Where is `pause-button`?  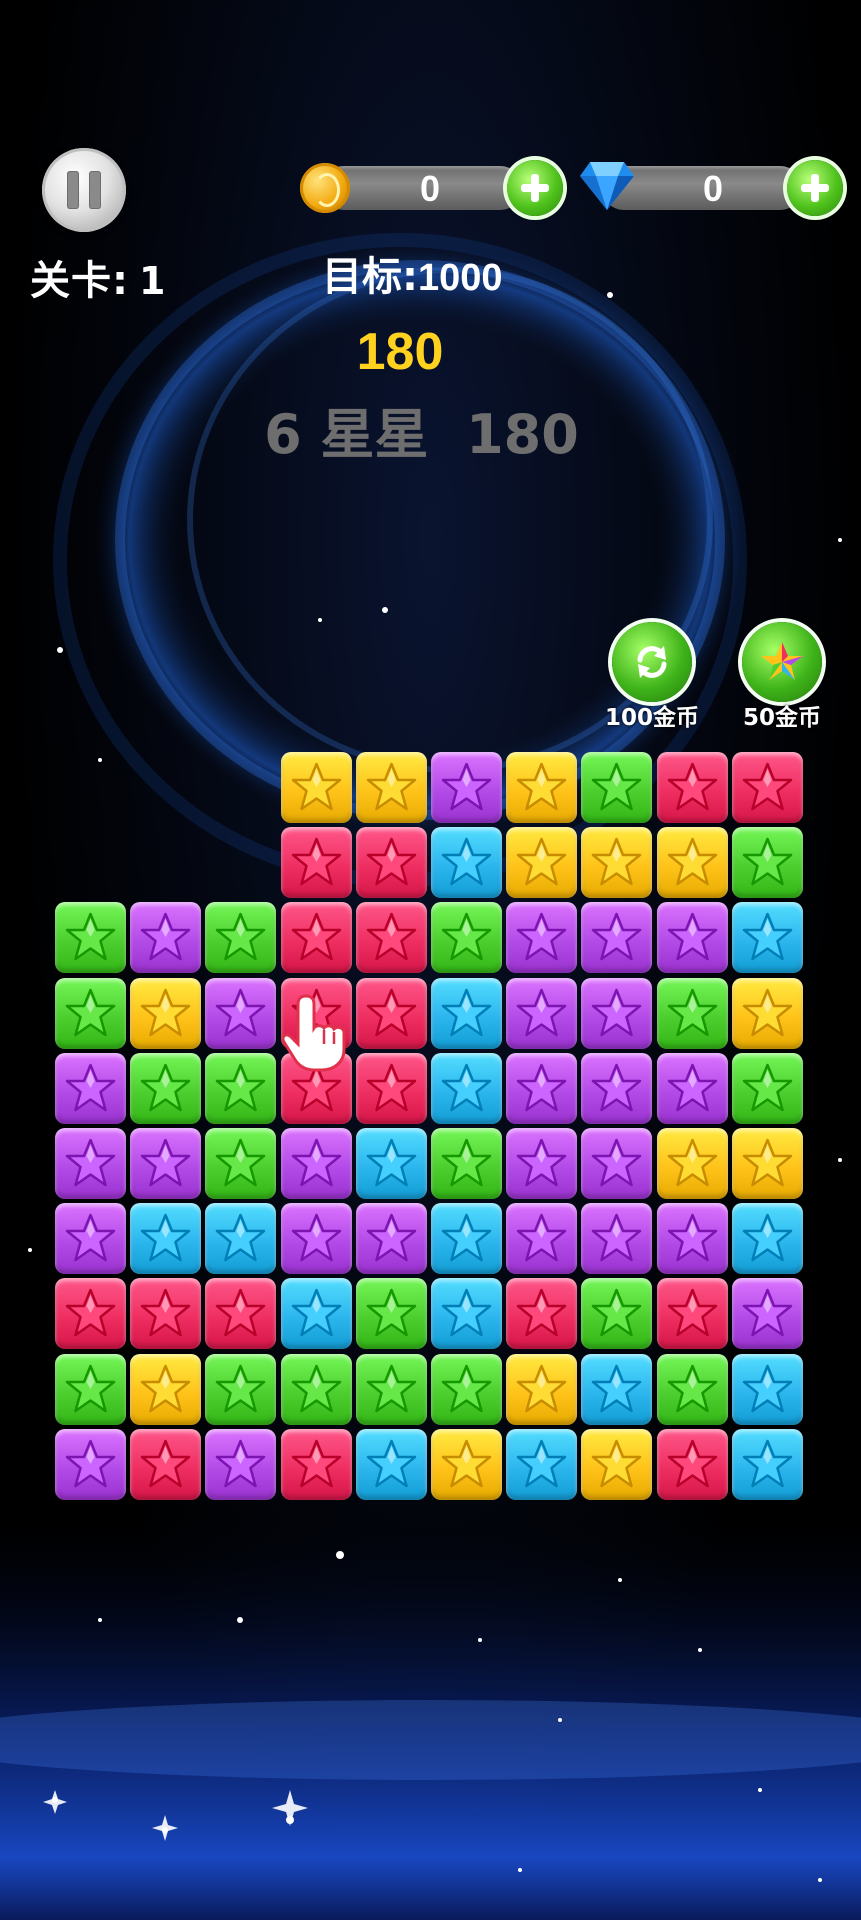 pause-button is located at coordinates (84, 190).